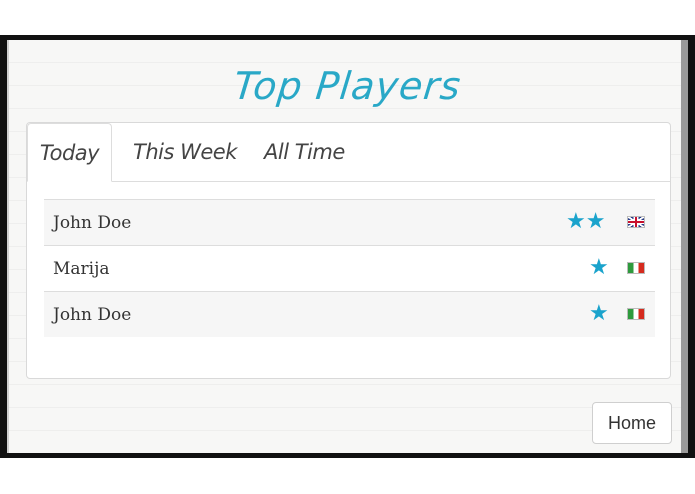  What do you see at coordinates (632, 423) in the screenshot?
I see `home-button: Home` at bounding box center [632, 423].